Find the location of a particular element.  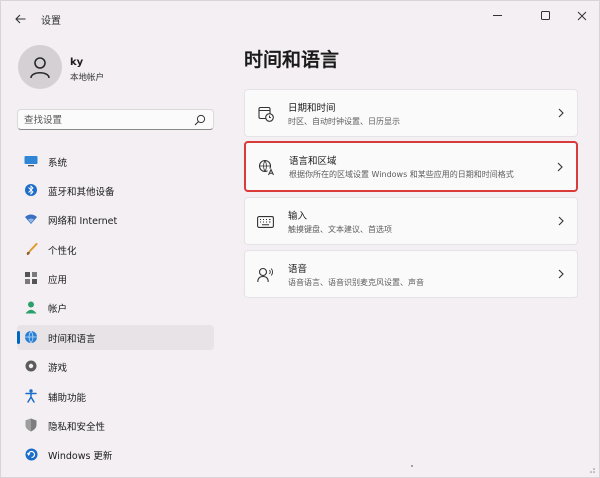

update-icon is located at coordinates (31, 454).